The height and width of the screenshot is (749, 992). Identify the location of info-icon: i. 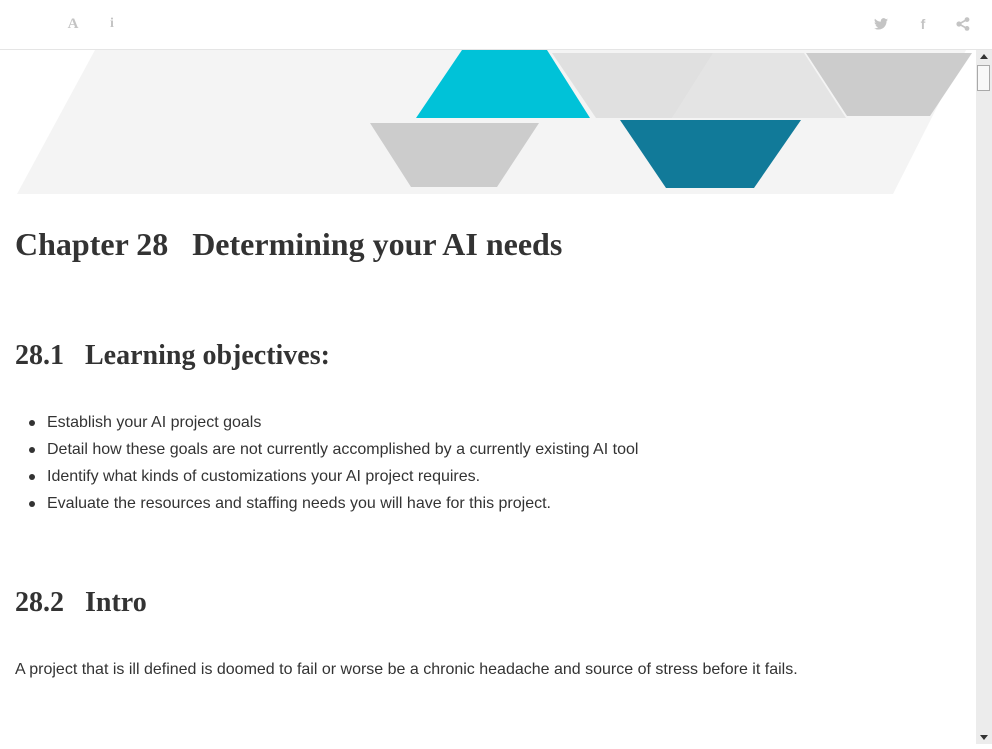
(112, 24).